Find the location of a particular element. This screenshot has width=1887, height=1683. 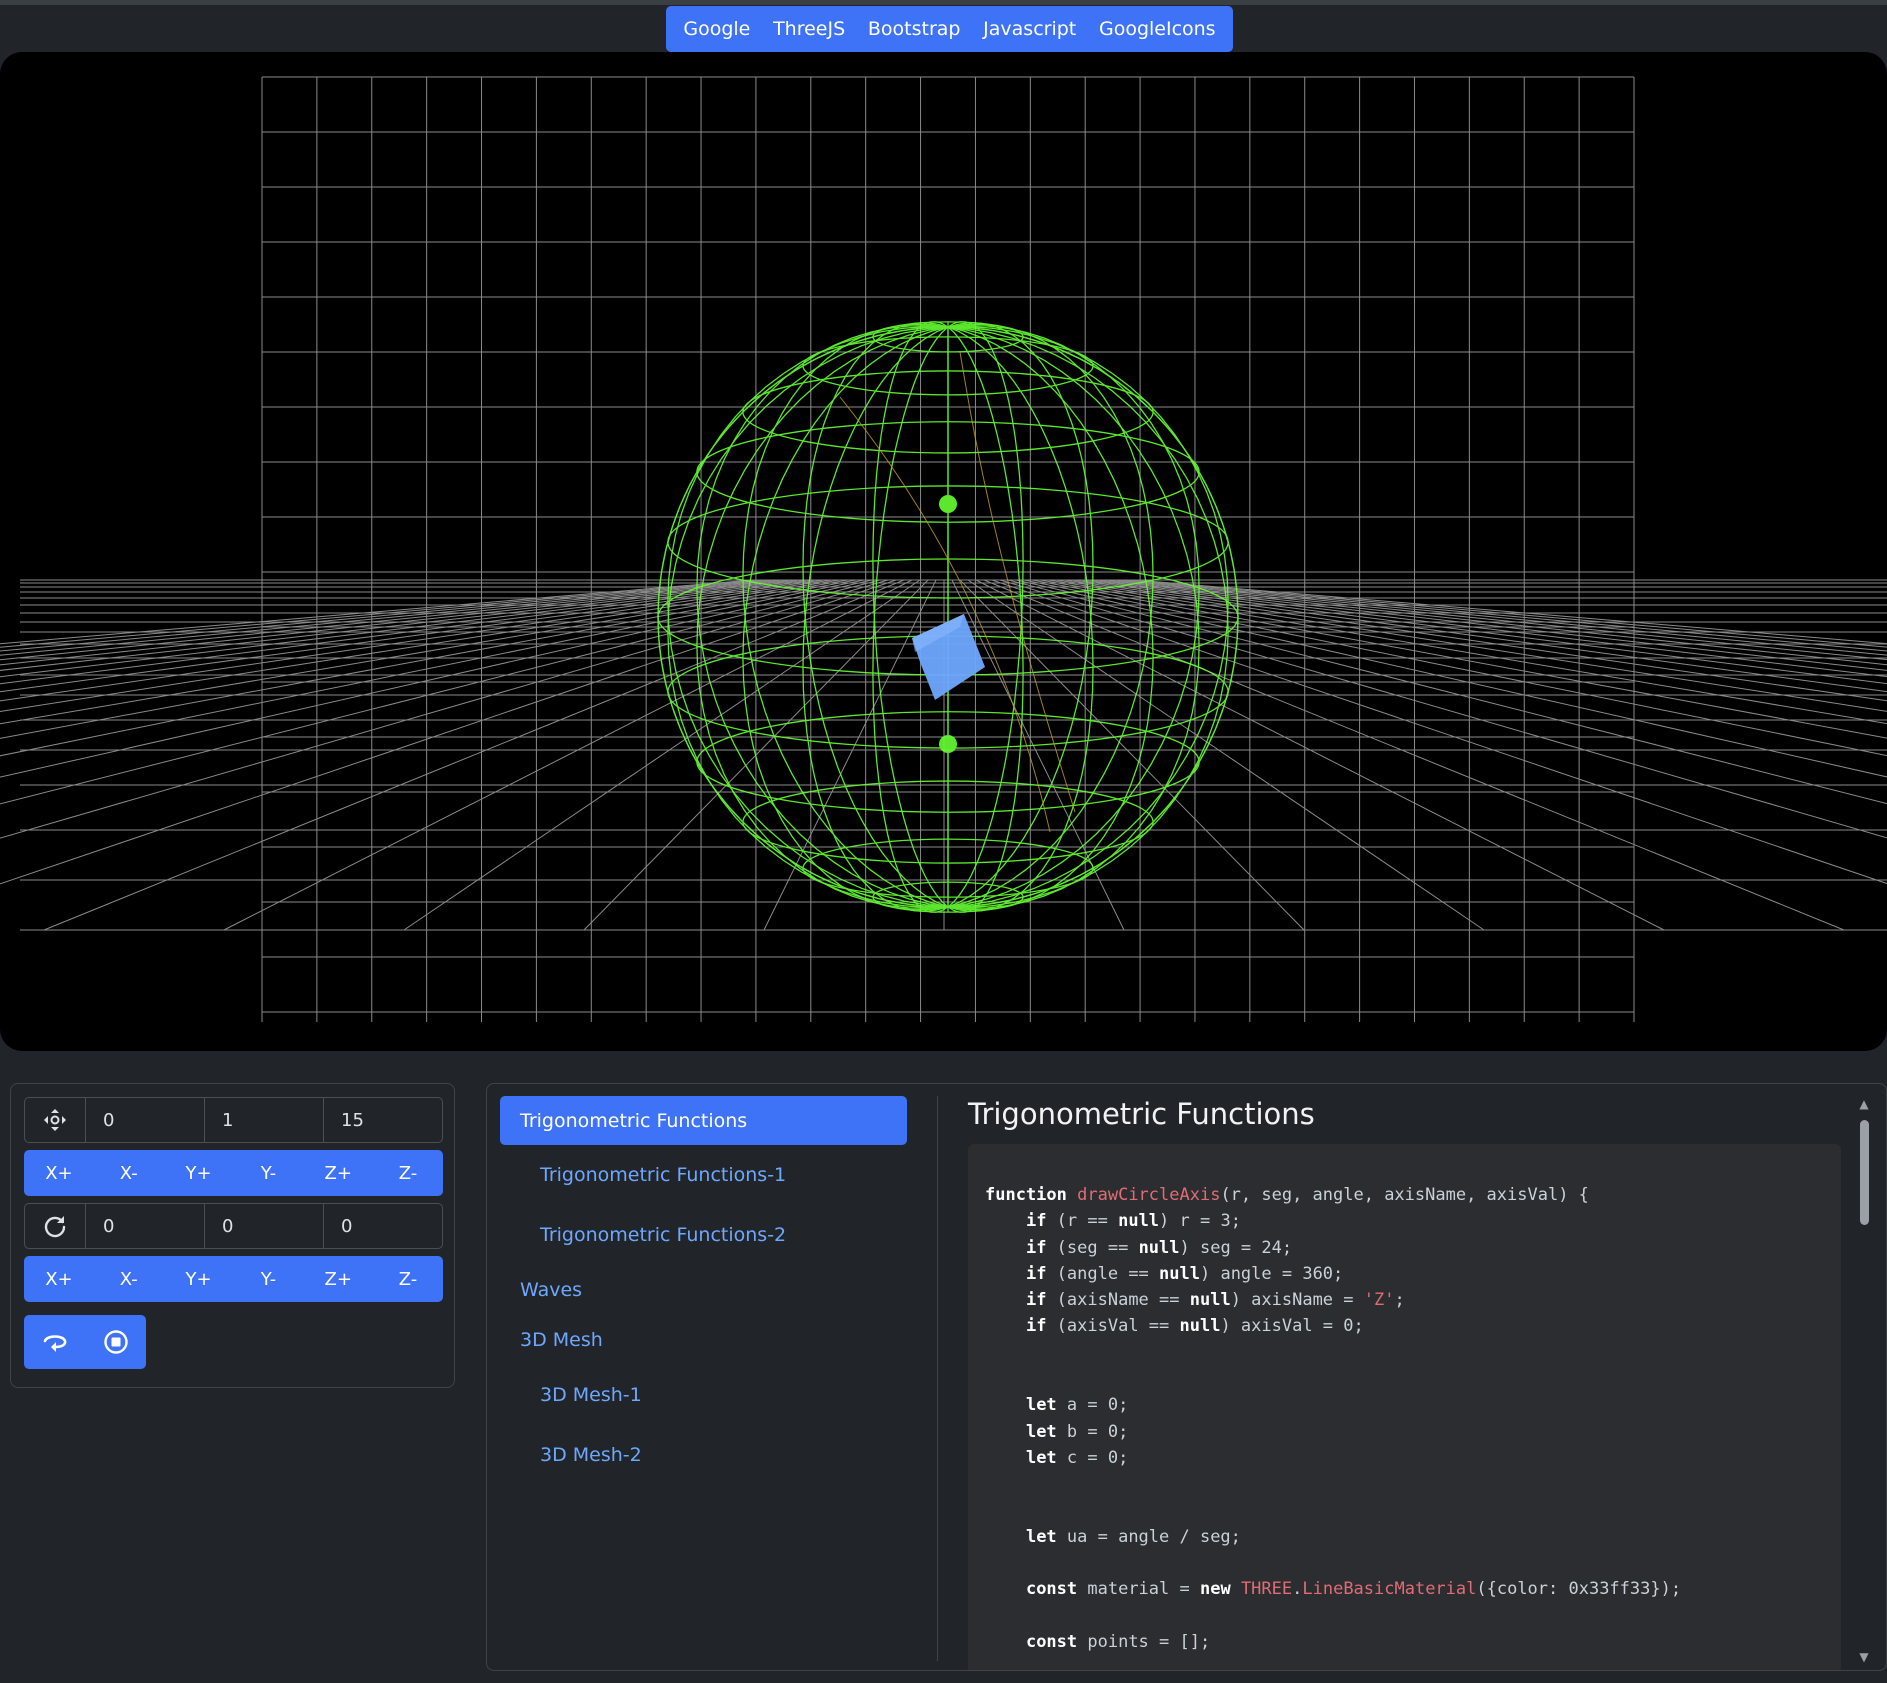

position-y-minus-button: Y- is located at coordinates (268, 1173).